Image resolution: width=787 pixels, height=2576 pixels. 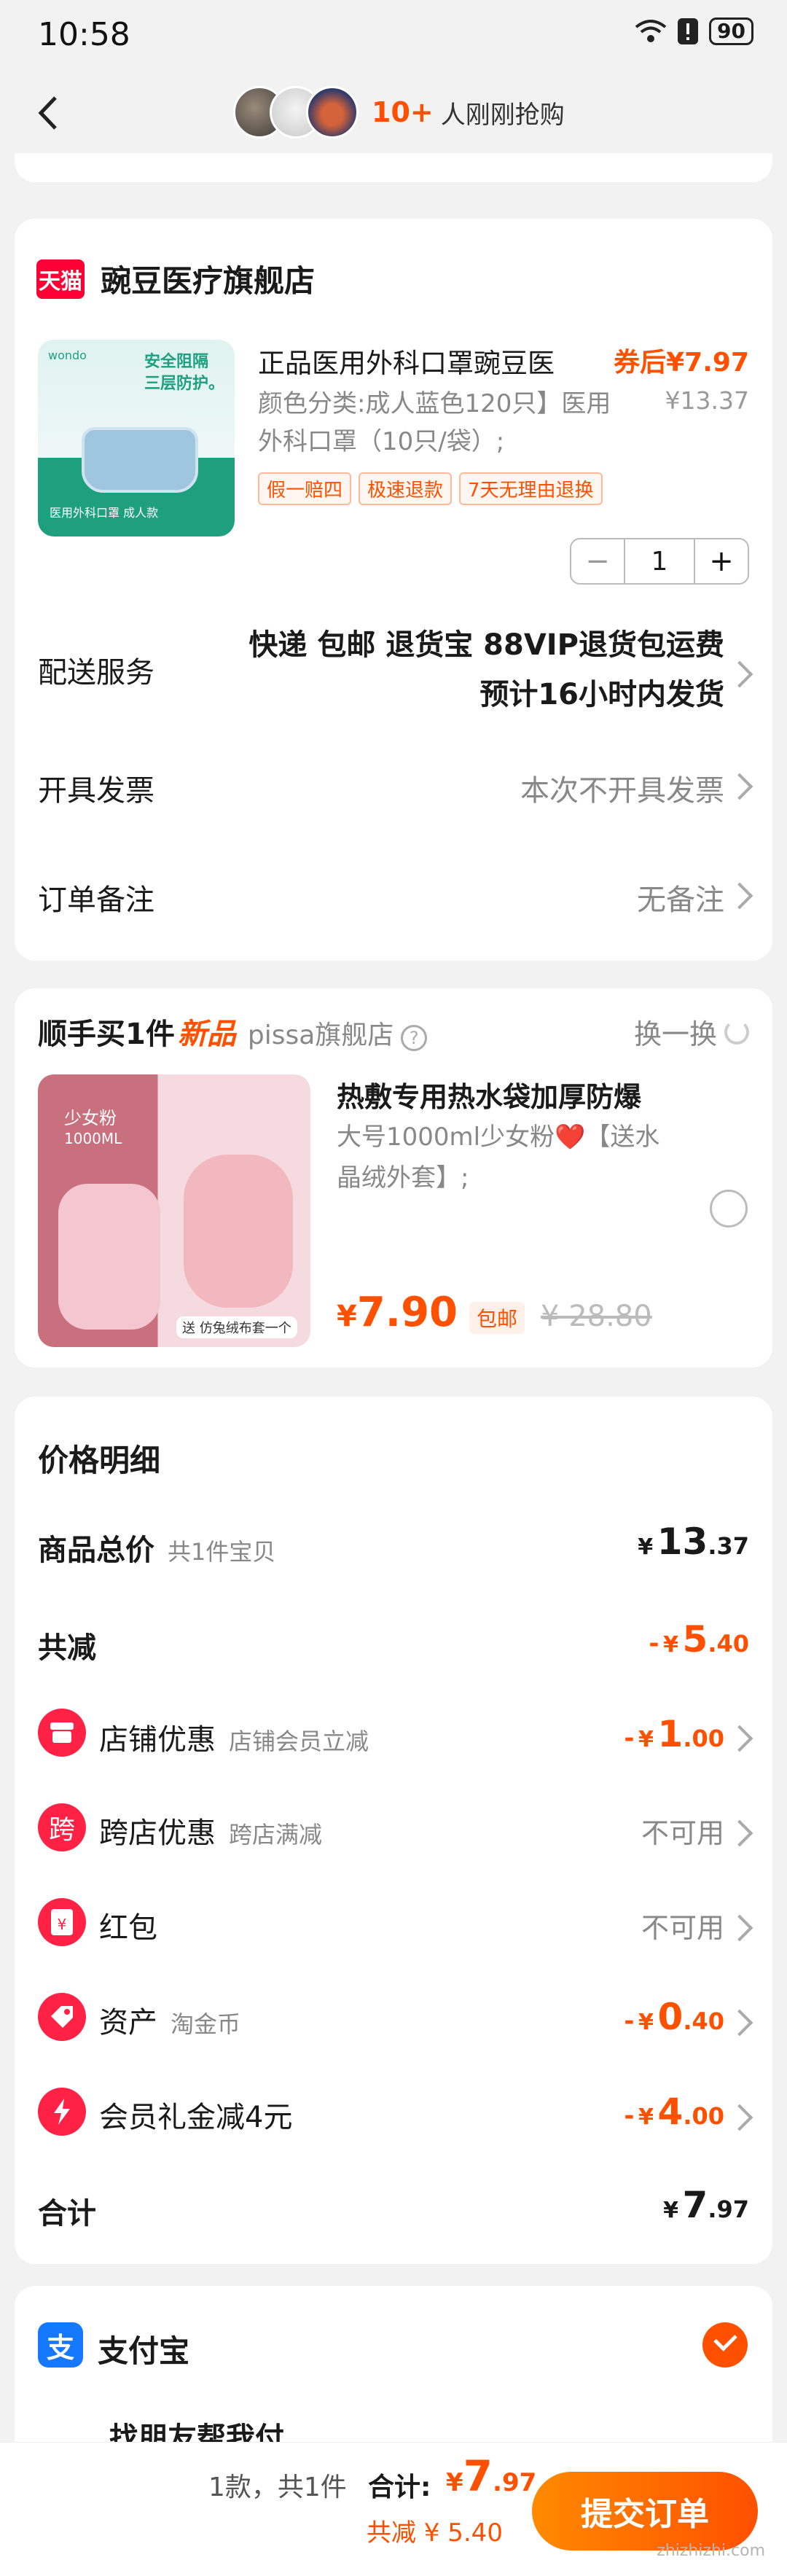 I want to click on shop-promo-icon, so click(x=62, y=1733).